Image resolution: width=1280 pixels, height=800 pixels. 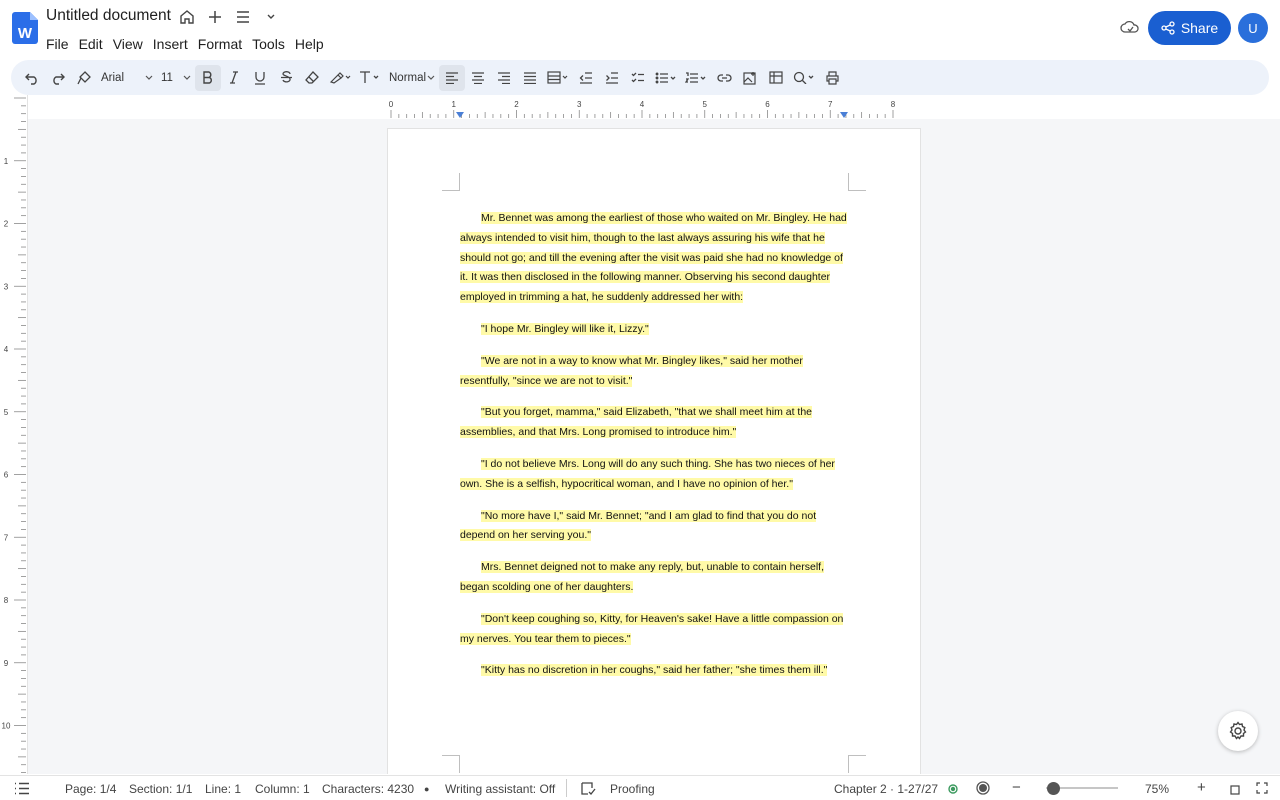 What do you see at coordinates (1253, 28) in the screenshot?
I see `user-avatar: U` at bounding box center [1253, 28].